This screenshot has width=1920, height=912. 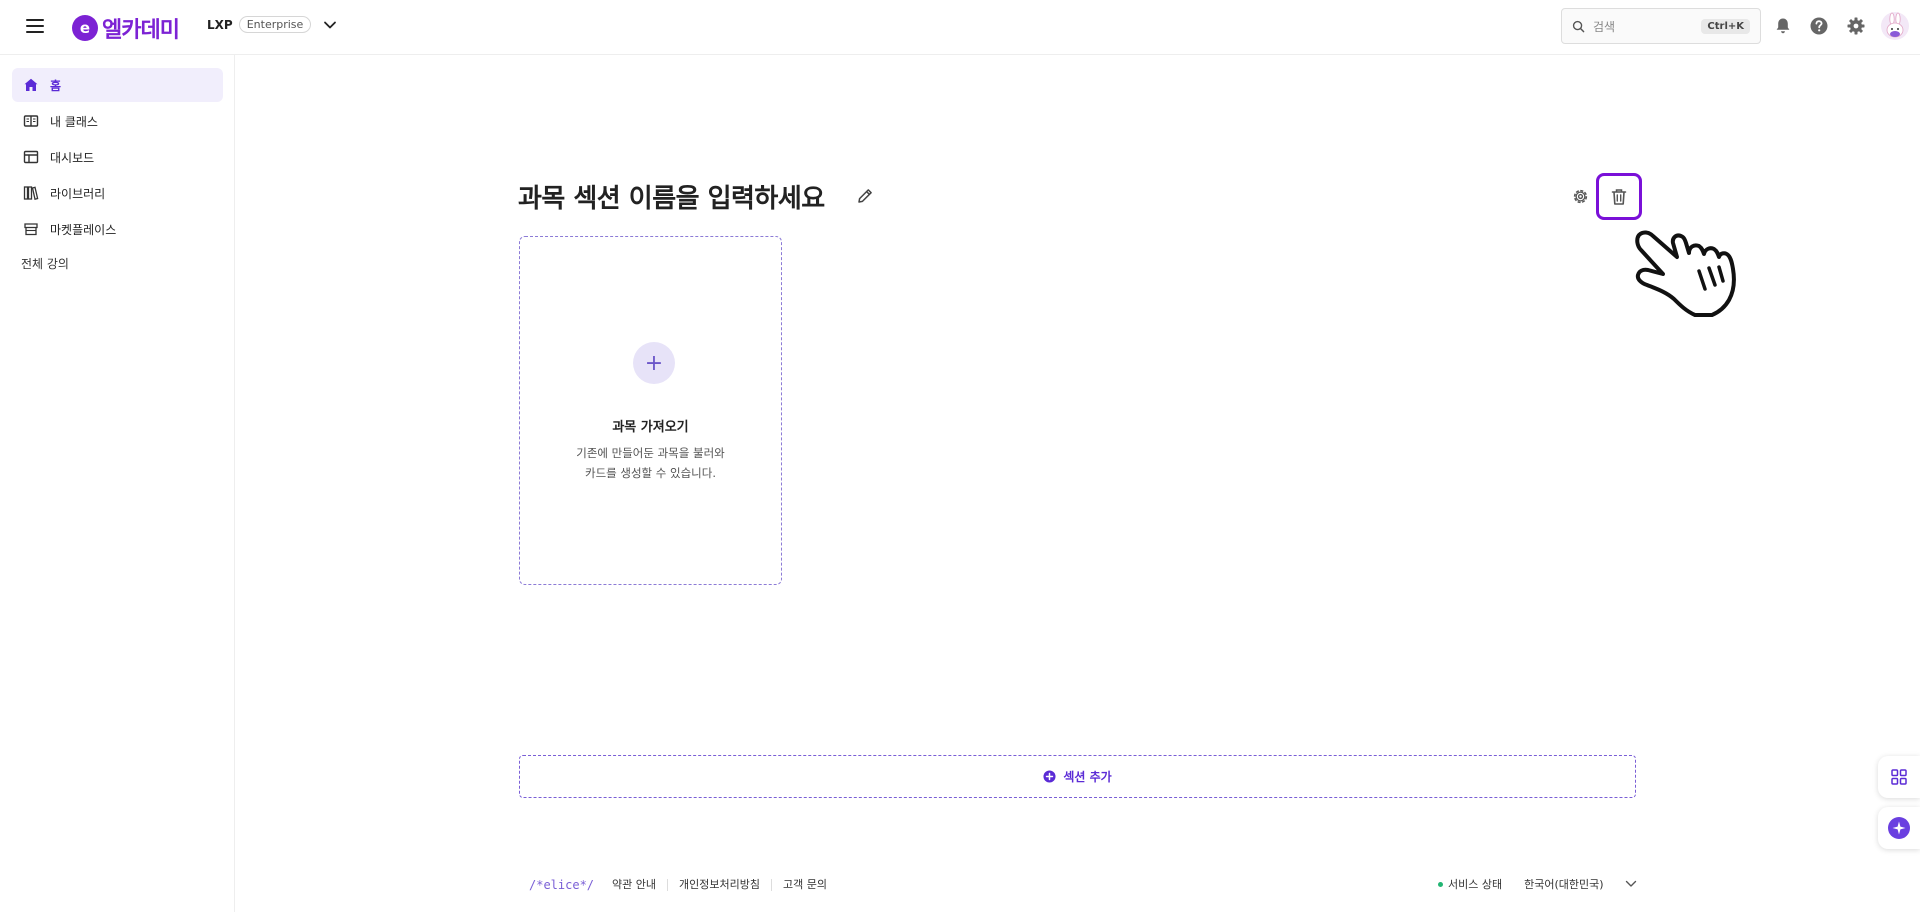 I want to click on ai-assistant-button, so click(x=1899, y=828).